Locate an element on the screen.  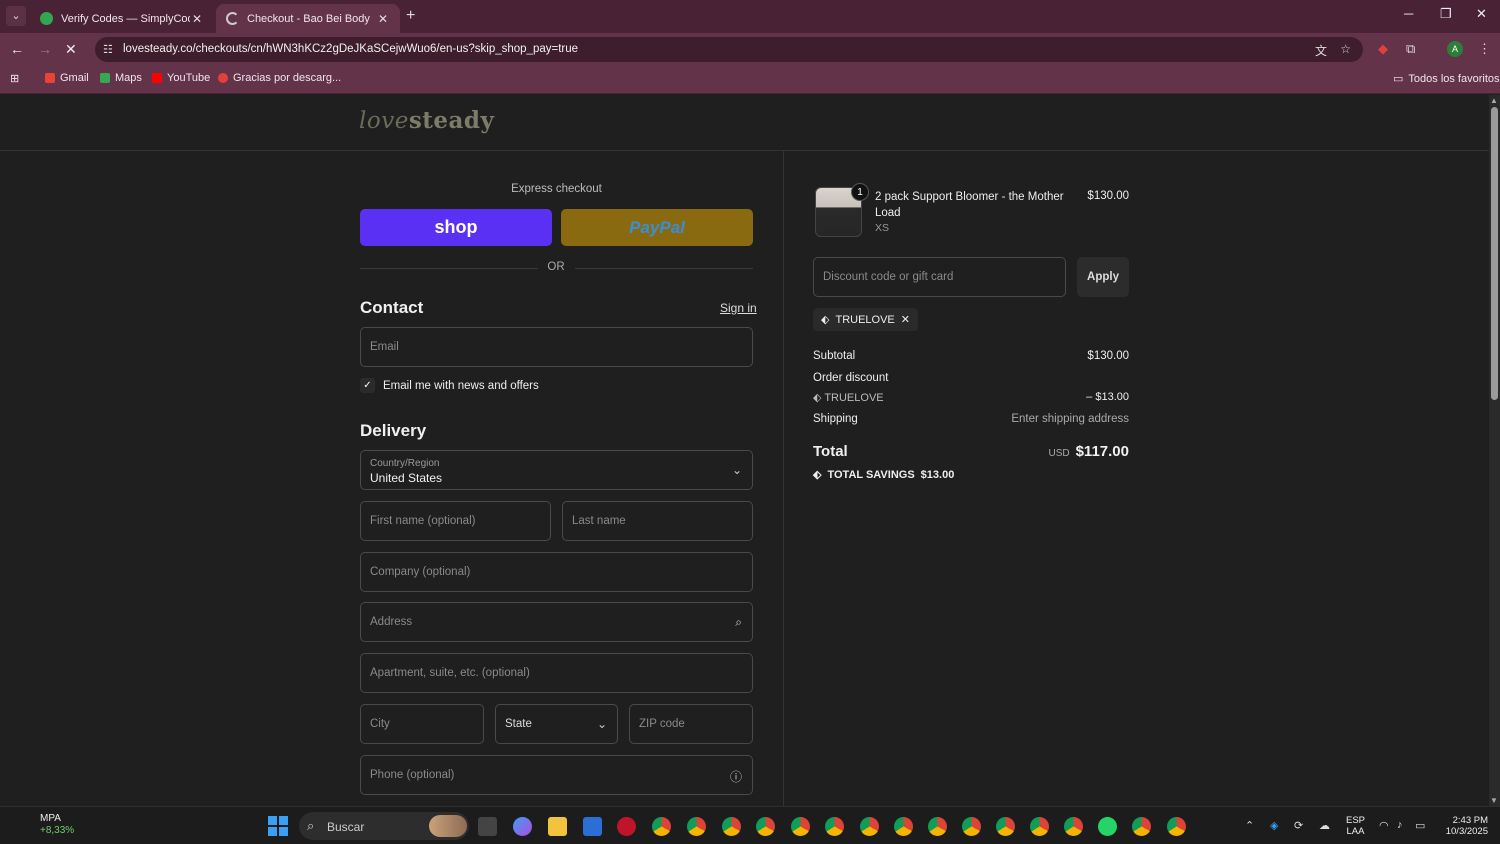
task-view-icon is located at coordinates (487, 826).